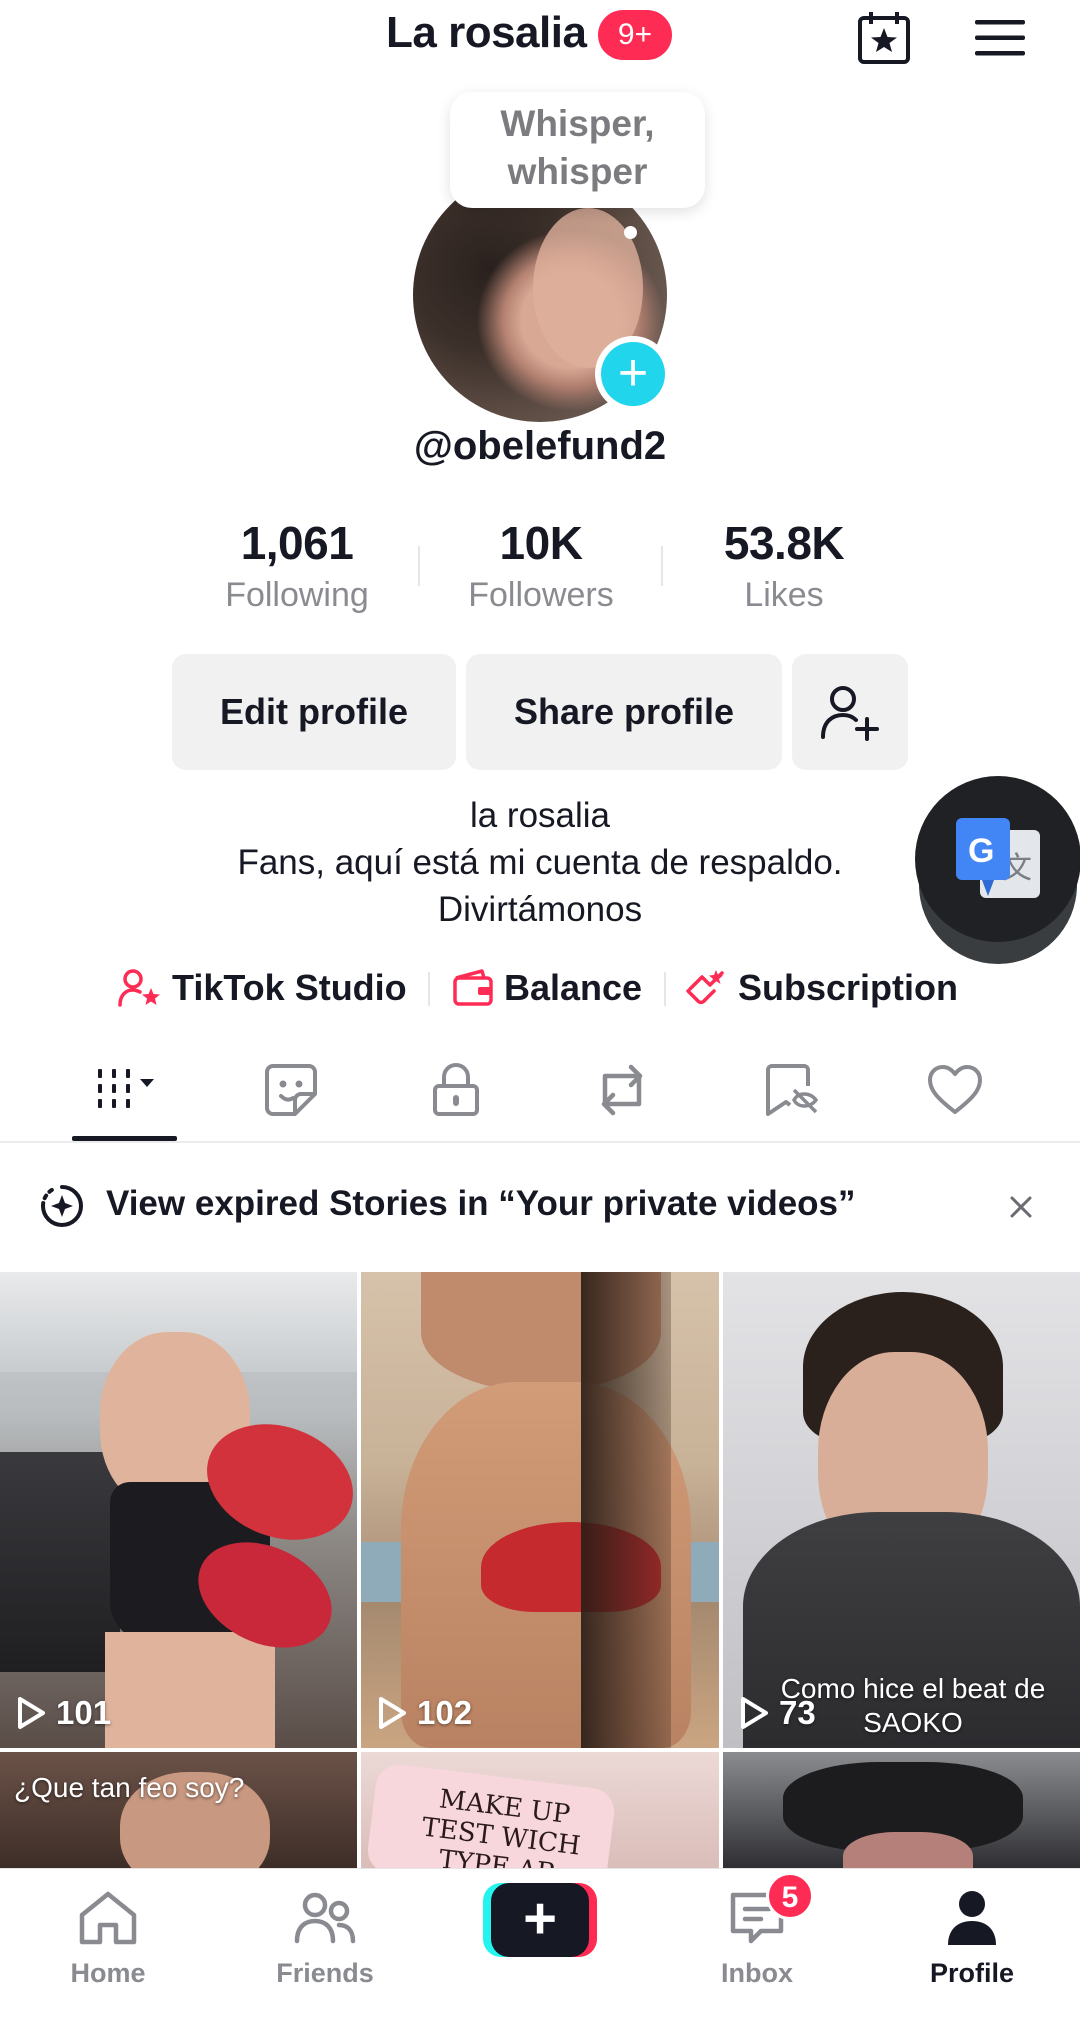 Image resolution: width=1080 pixels, height=2036 pixels. I want to click on nav-label: Home, so click(108, 1973).